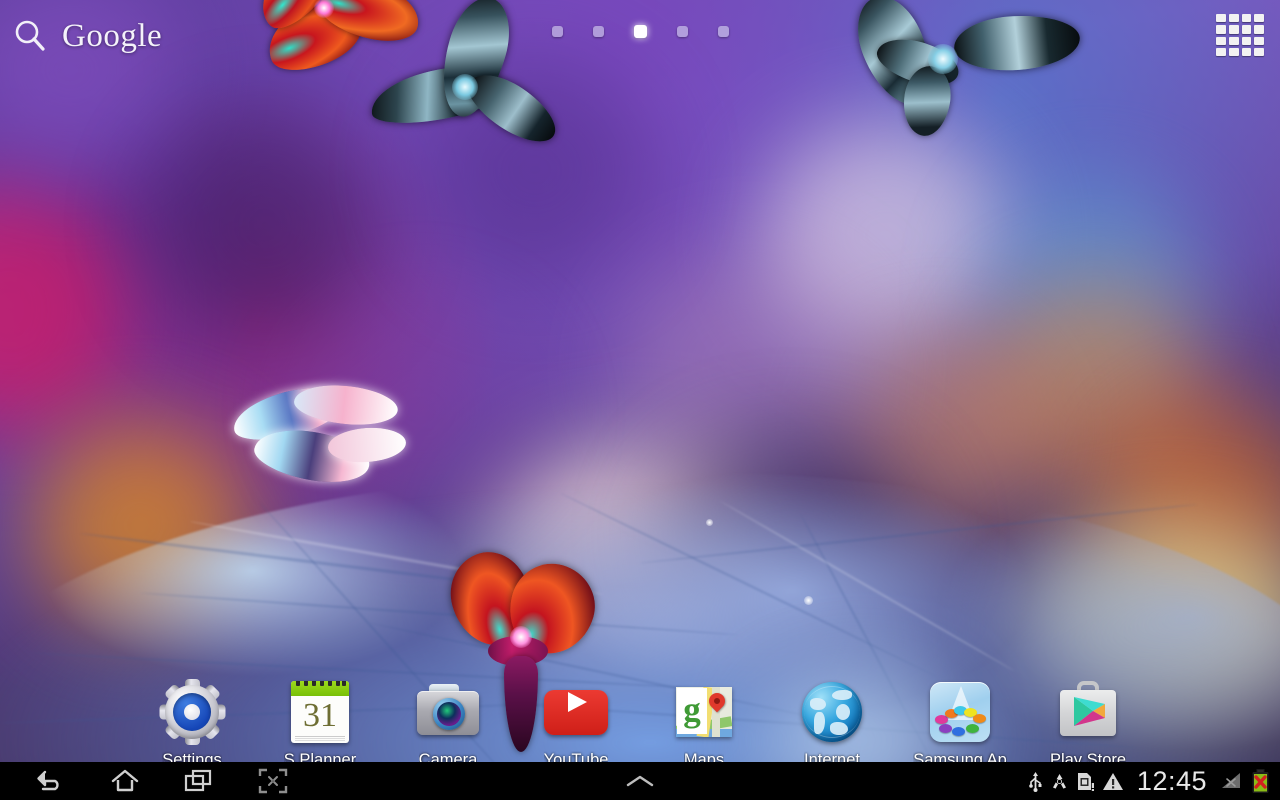 Image resolution: width=1280 pixels, height=800 pixels. What do you see at coordinates (265, 225) in the screenshot?
I see `bokeh-blob-dark` at bounding box center [265, 225].